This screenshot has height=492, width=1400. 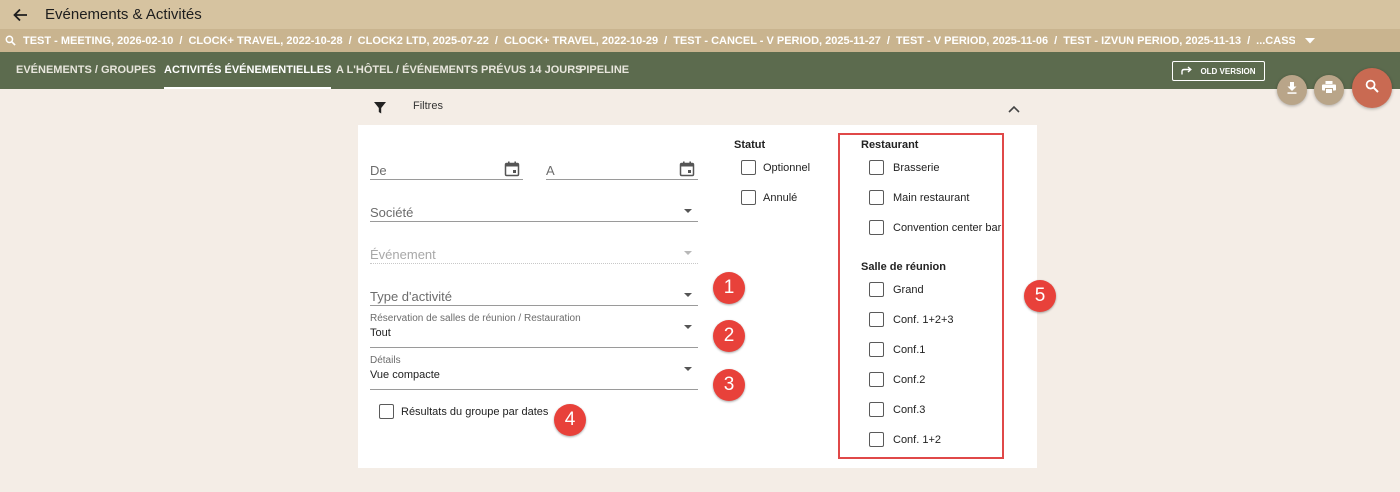 What do you see at coordinates (729, 336) in the screenshot?
I see `annotation-badge: 2` at bounding box center [729, 336].